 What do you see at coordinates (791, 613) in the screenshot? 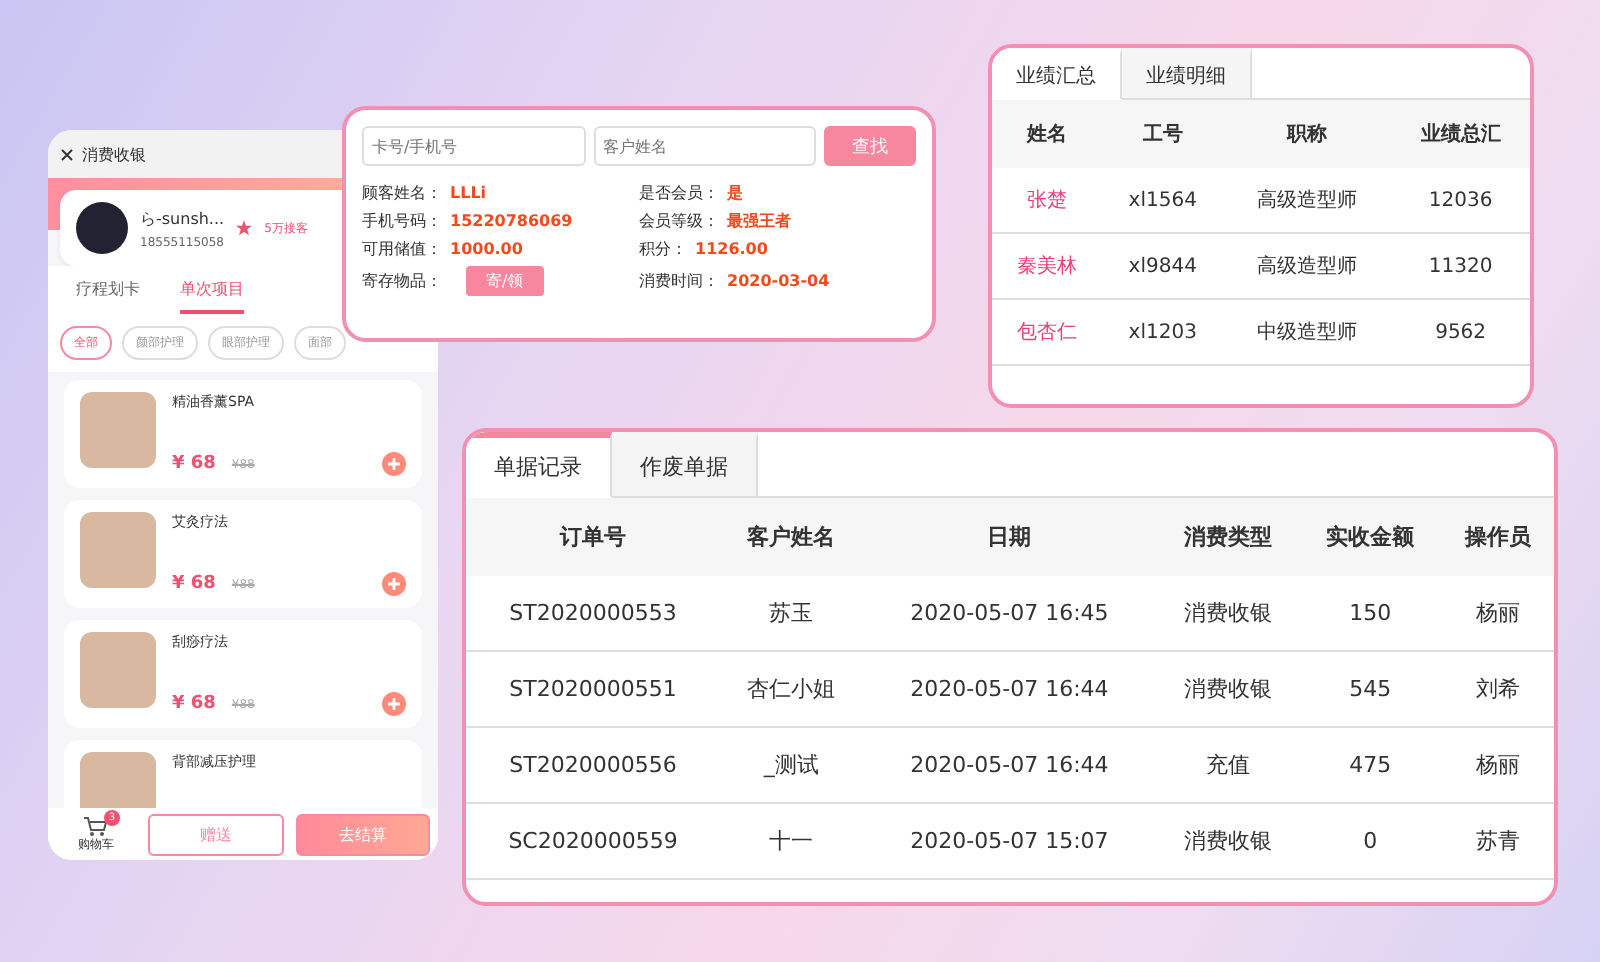
I see `table-cell: 苏玉` at bounding box center [791, 613].